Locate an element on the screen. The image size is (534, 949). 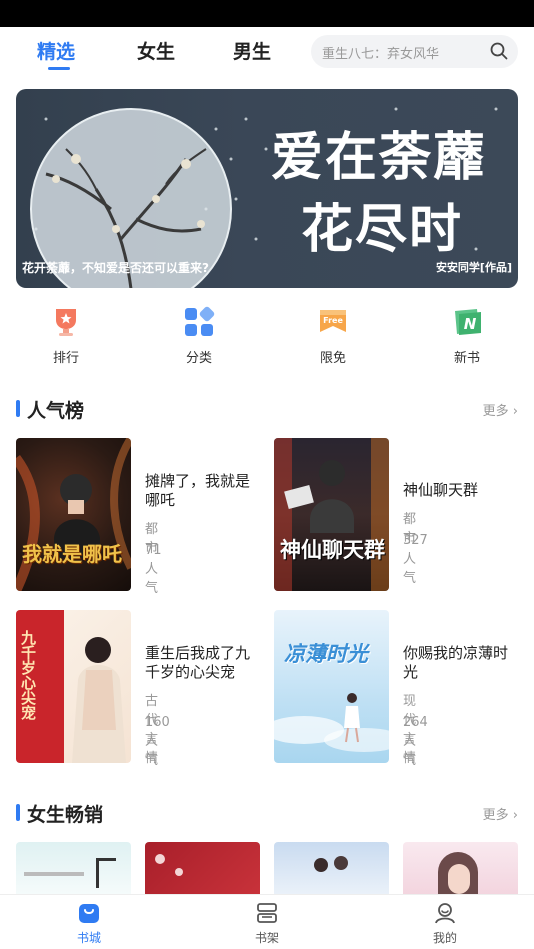
nav-profile: 我的 is located at coordinates (445, 924).